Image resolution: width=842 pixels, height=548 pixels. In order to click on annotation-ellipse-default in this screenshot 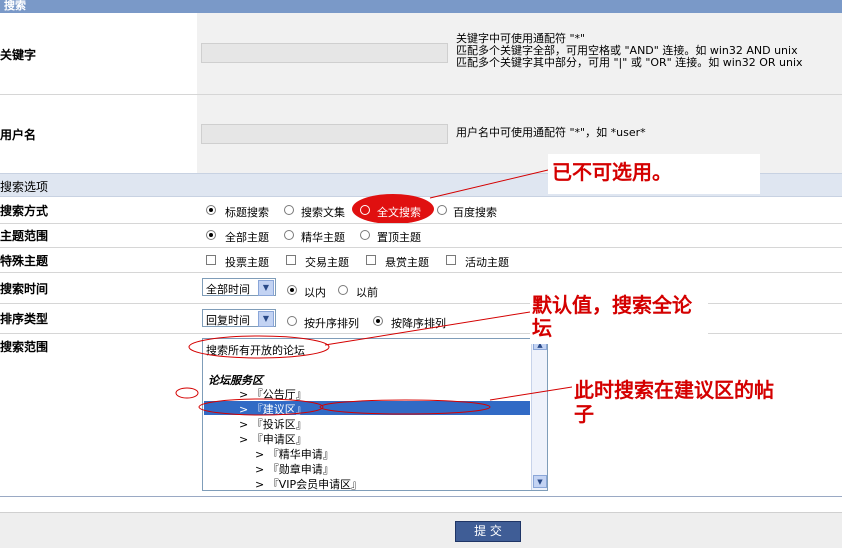, I will do `click(259, 347)`.